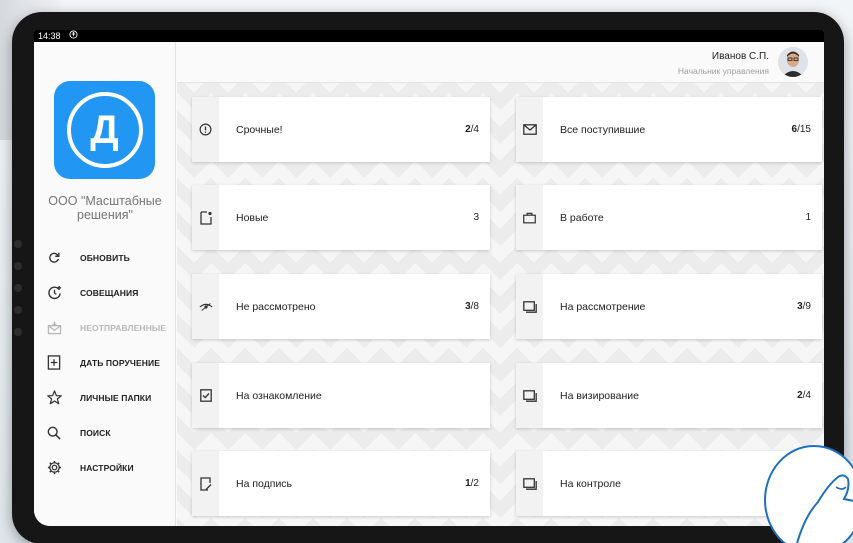 The width and height of the screenshot is (853, 543). What do you see at coordinates (529, 217) in the screenshot?
I see `briefcase-icon` at bounding box center [529, 217].